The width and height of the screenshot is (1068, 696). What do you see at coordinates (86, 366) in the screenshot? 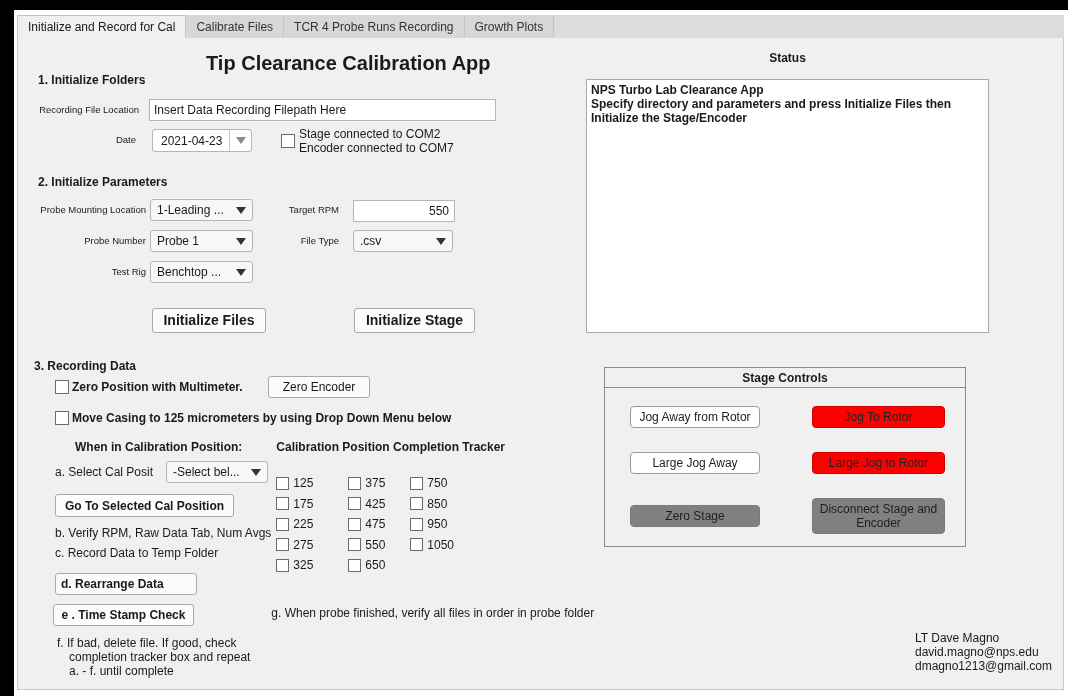
I see `section-heading: 3. Recording Data` at bounding box center [86, 366].